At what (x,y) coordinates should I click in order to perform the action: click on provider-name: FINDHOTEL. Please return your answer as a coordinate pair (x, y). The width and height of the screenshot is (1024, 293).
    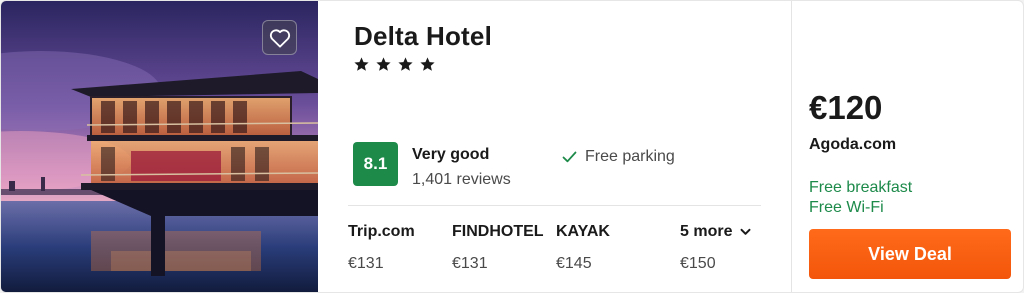
    Looking at the image, I should click on (498, 231).